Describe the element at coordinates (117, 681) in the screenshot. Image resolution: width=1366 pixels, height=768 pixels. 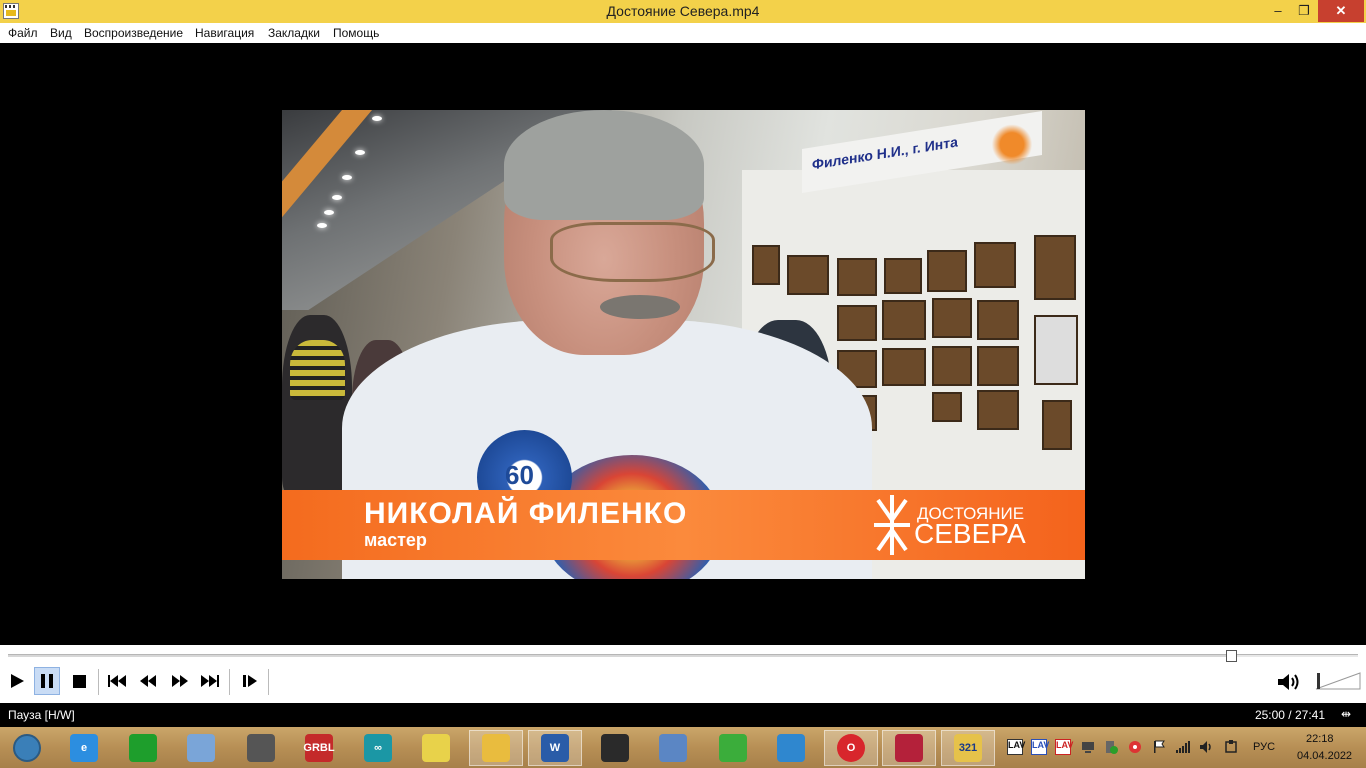
I see `previous-button` at that location.